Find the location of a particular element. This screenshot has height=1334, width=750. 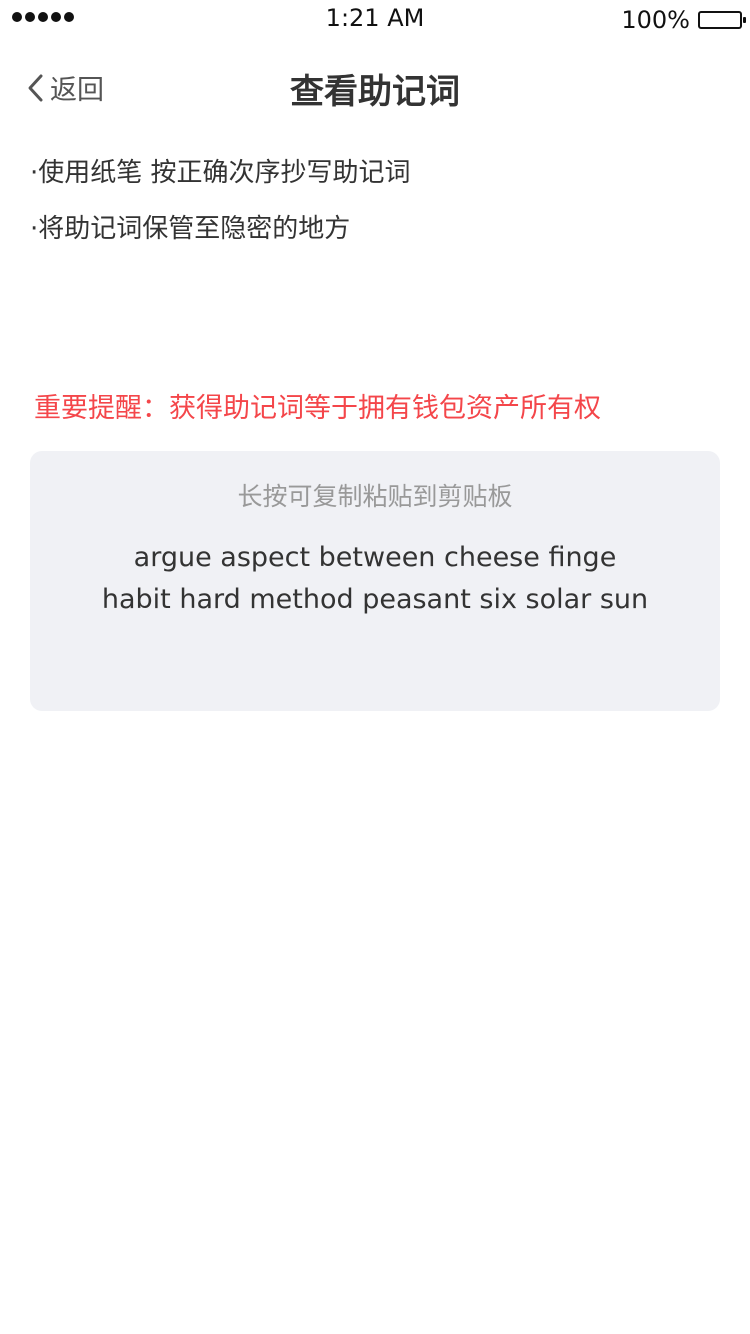

battery-status: 100% is located at coordinates (683, 20).